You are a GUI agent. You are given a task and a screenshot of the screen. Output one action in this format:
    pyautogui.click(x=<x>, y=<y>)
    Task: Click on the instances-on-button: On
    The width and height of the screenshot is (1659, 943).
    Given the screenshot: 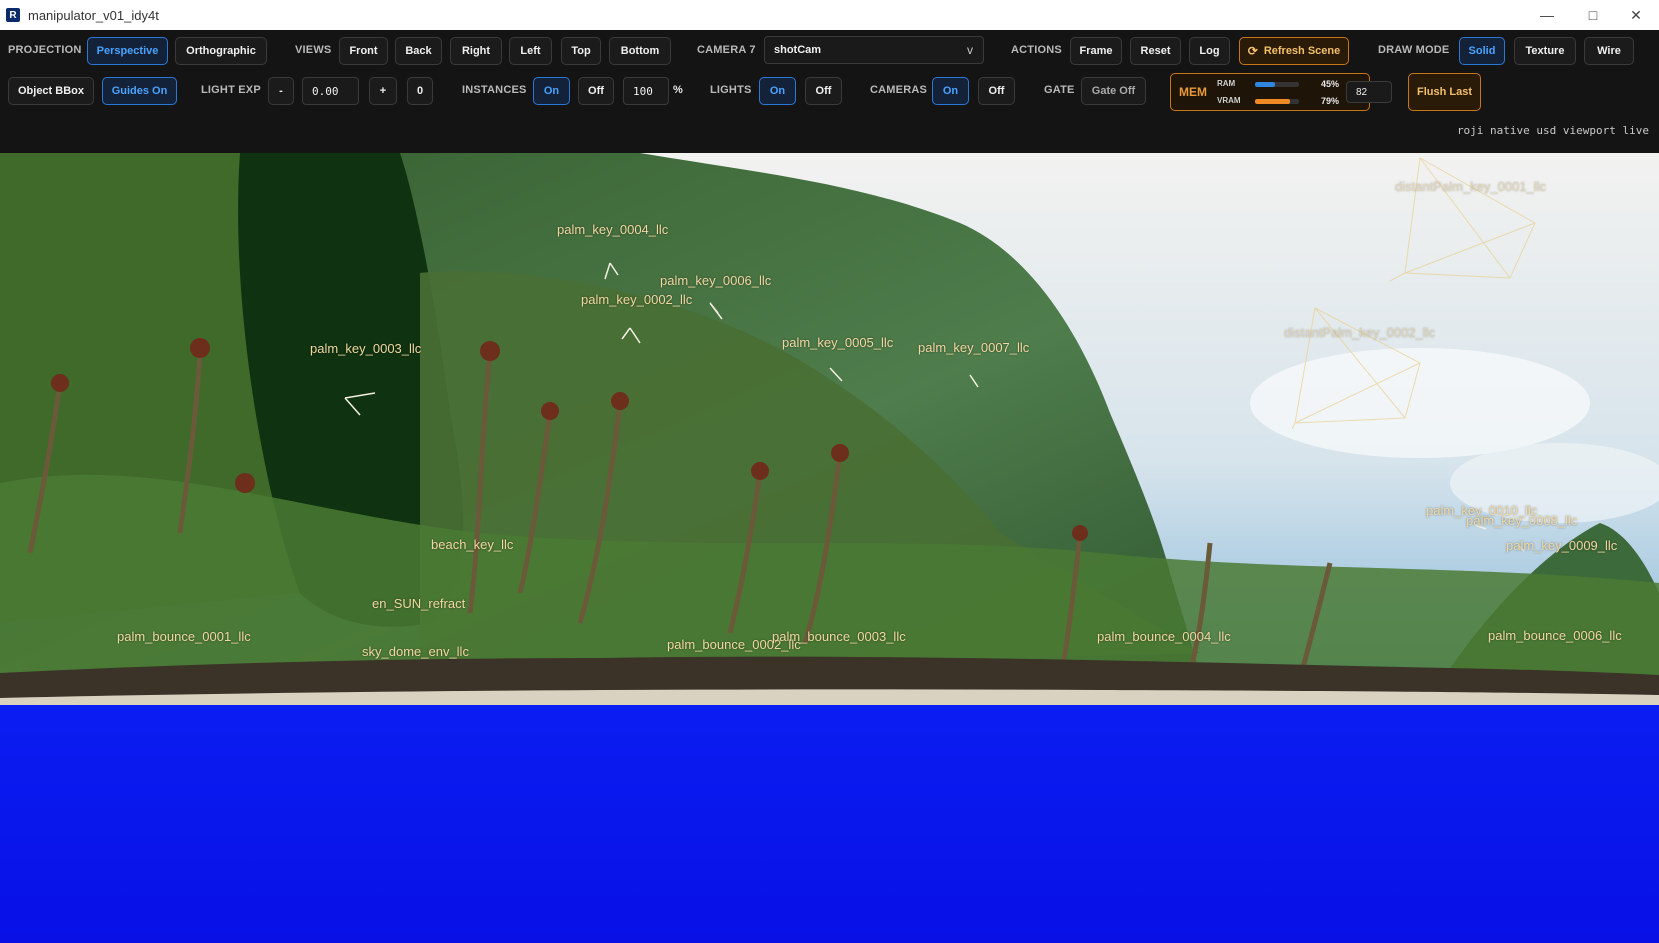 What is the action you would take?
    pyautogui.click(x=551, y=91)
    